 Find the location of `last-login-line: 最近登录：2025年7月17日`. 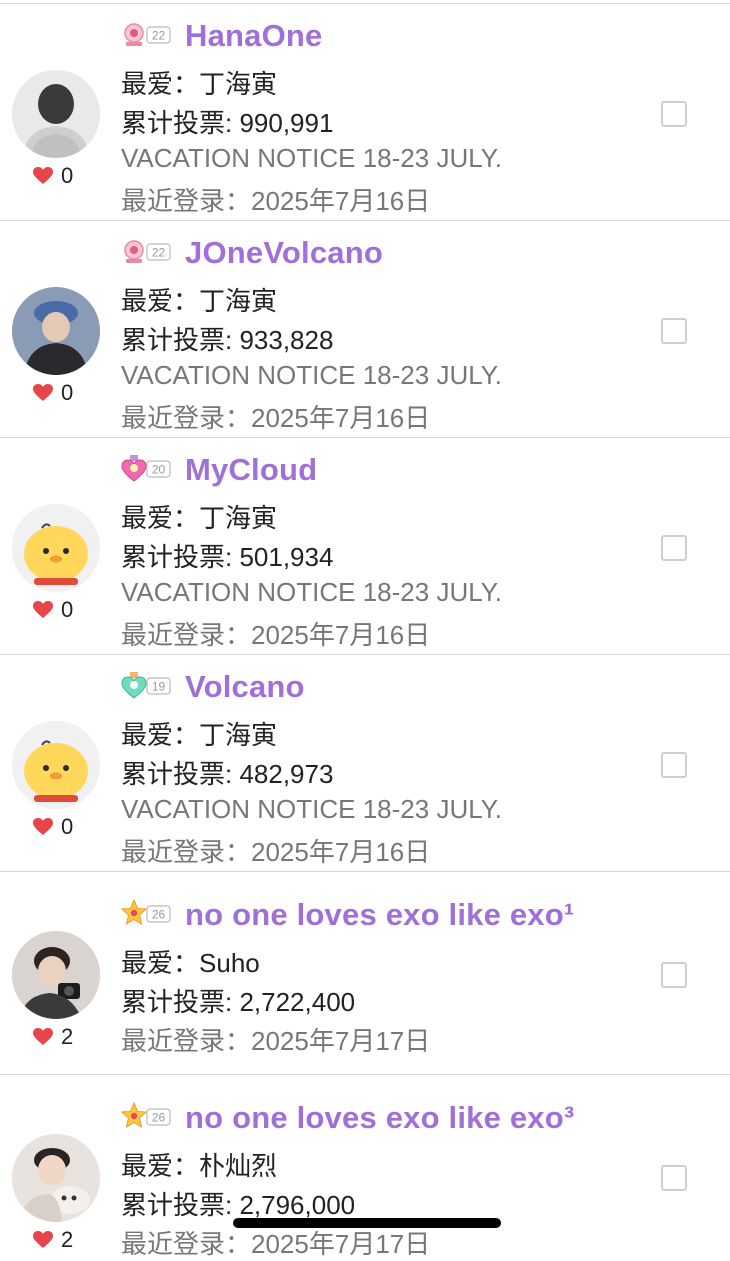

last-login-line: 最近登录：2025年7月17日 is located at coordinates (276, 1041).